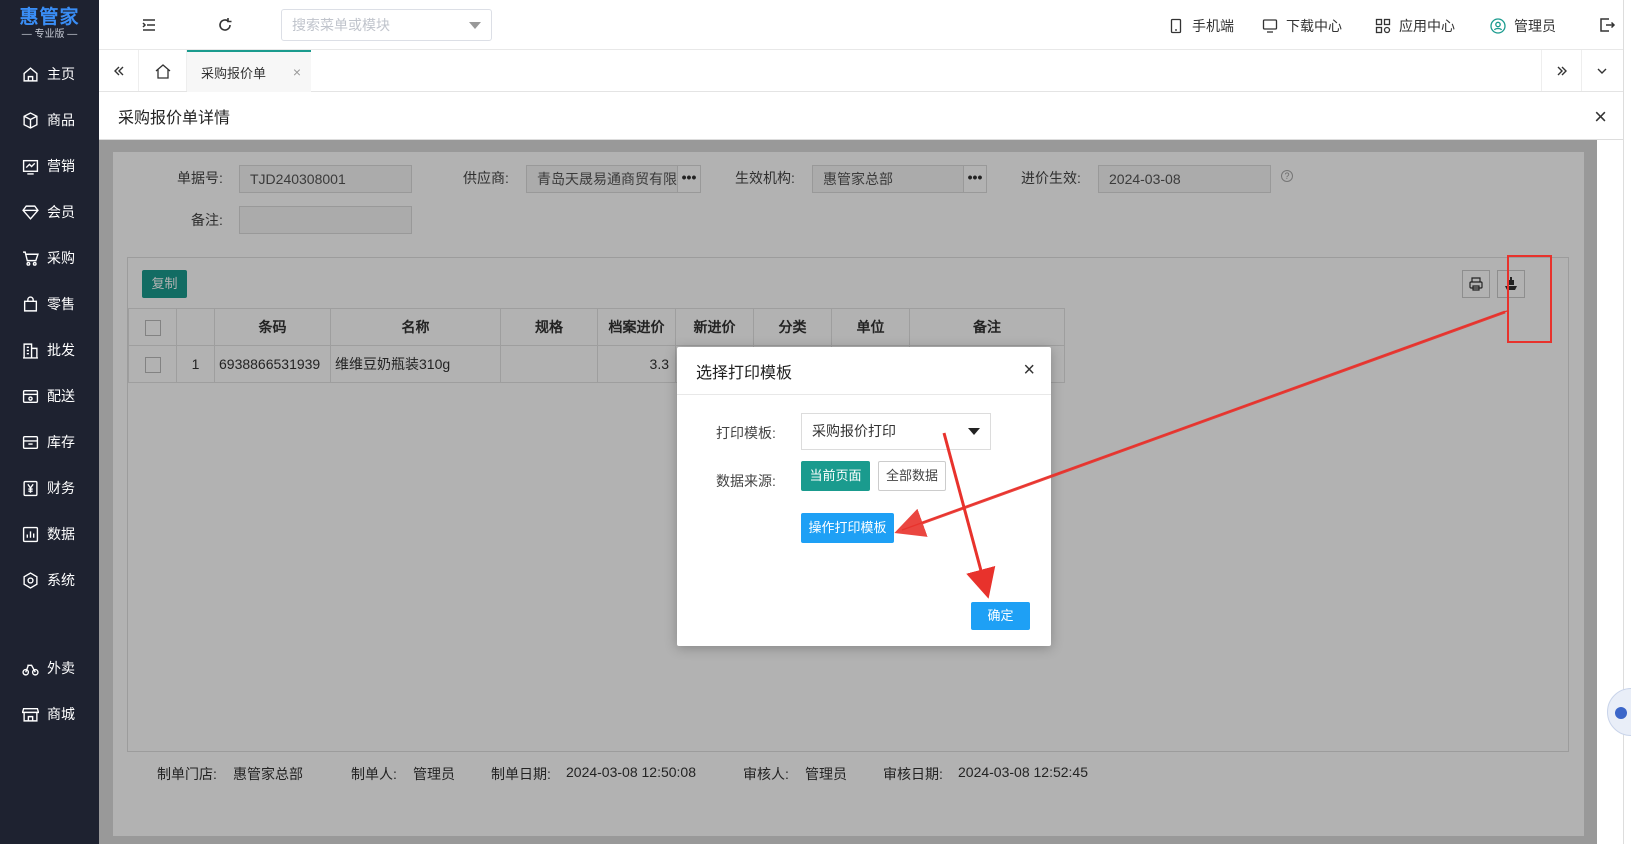  What do you see at coordinates (1213, 26) in the screenshot?
I see `mobile-link-label: 手机端` at bounding box center [1213, 26].